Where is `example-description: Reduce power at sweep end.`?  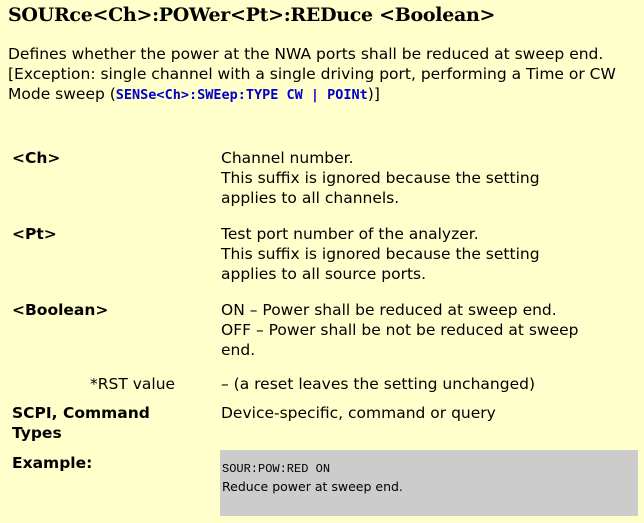
example-description: Reduce power at sweep end. is located at coordinates (312, 486).